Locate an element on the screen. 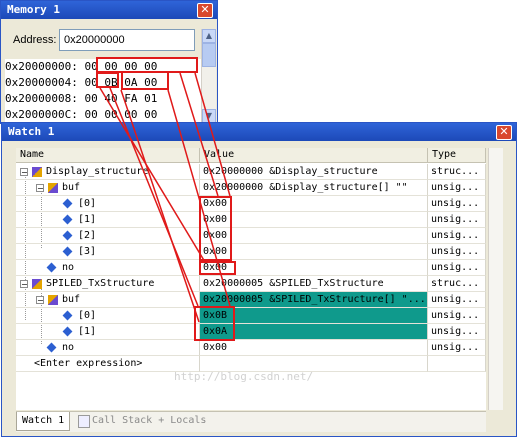 This screenshot has height=437, width=518. cell-name: − SPILED_TxStructure is located at coordinates (108, 284).